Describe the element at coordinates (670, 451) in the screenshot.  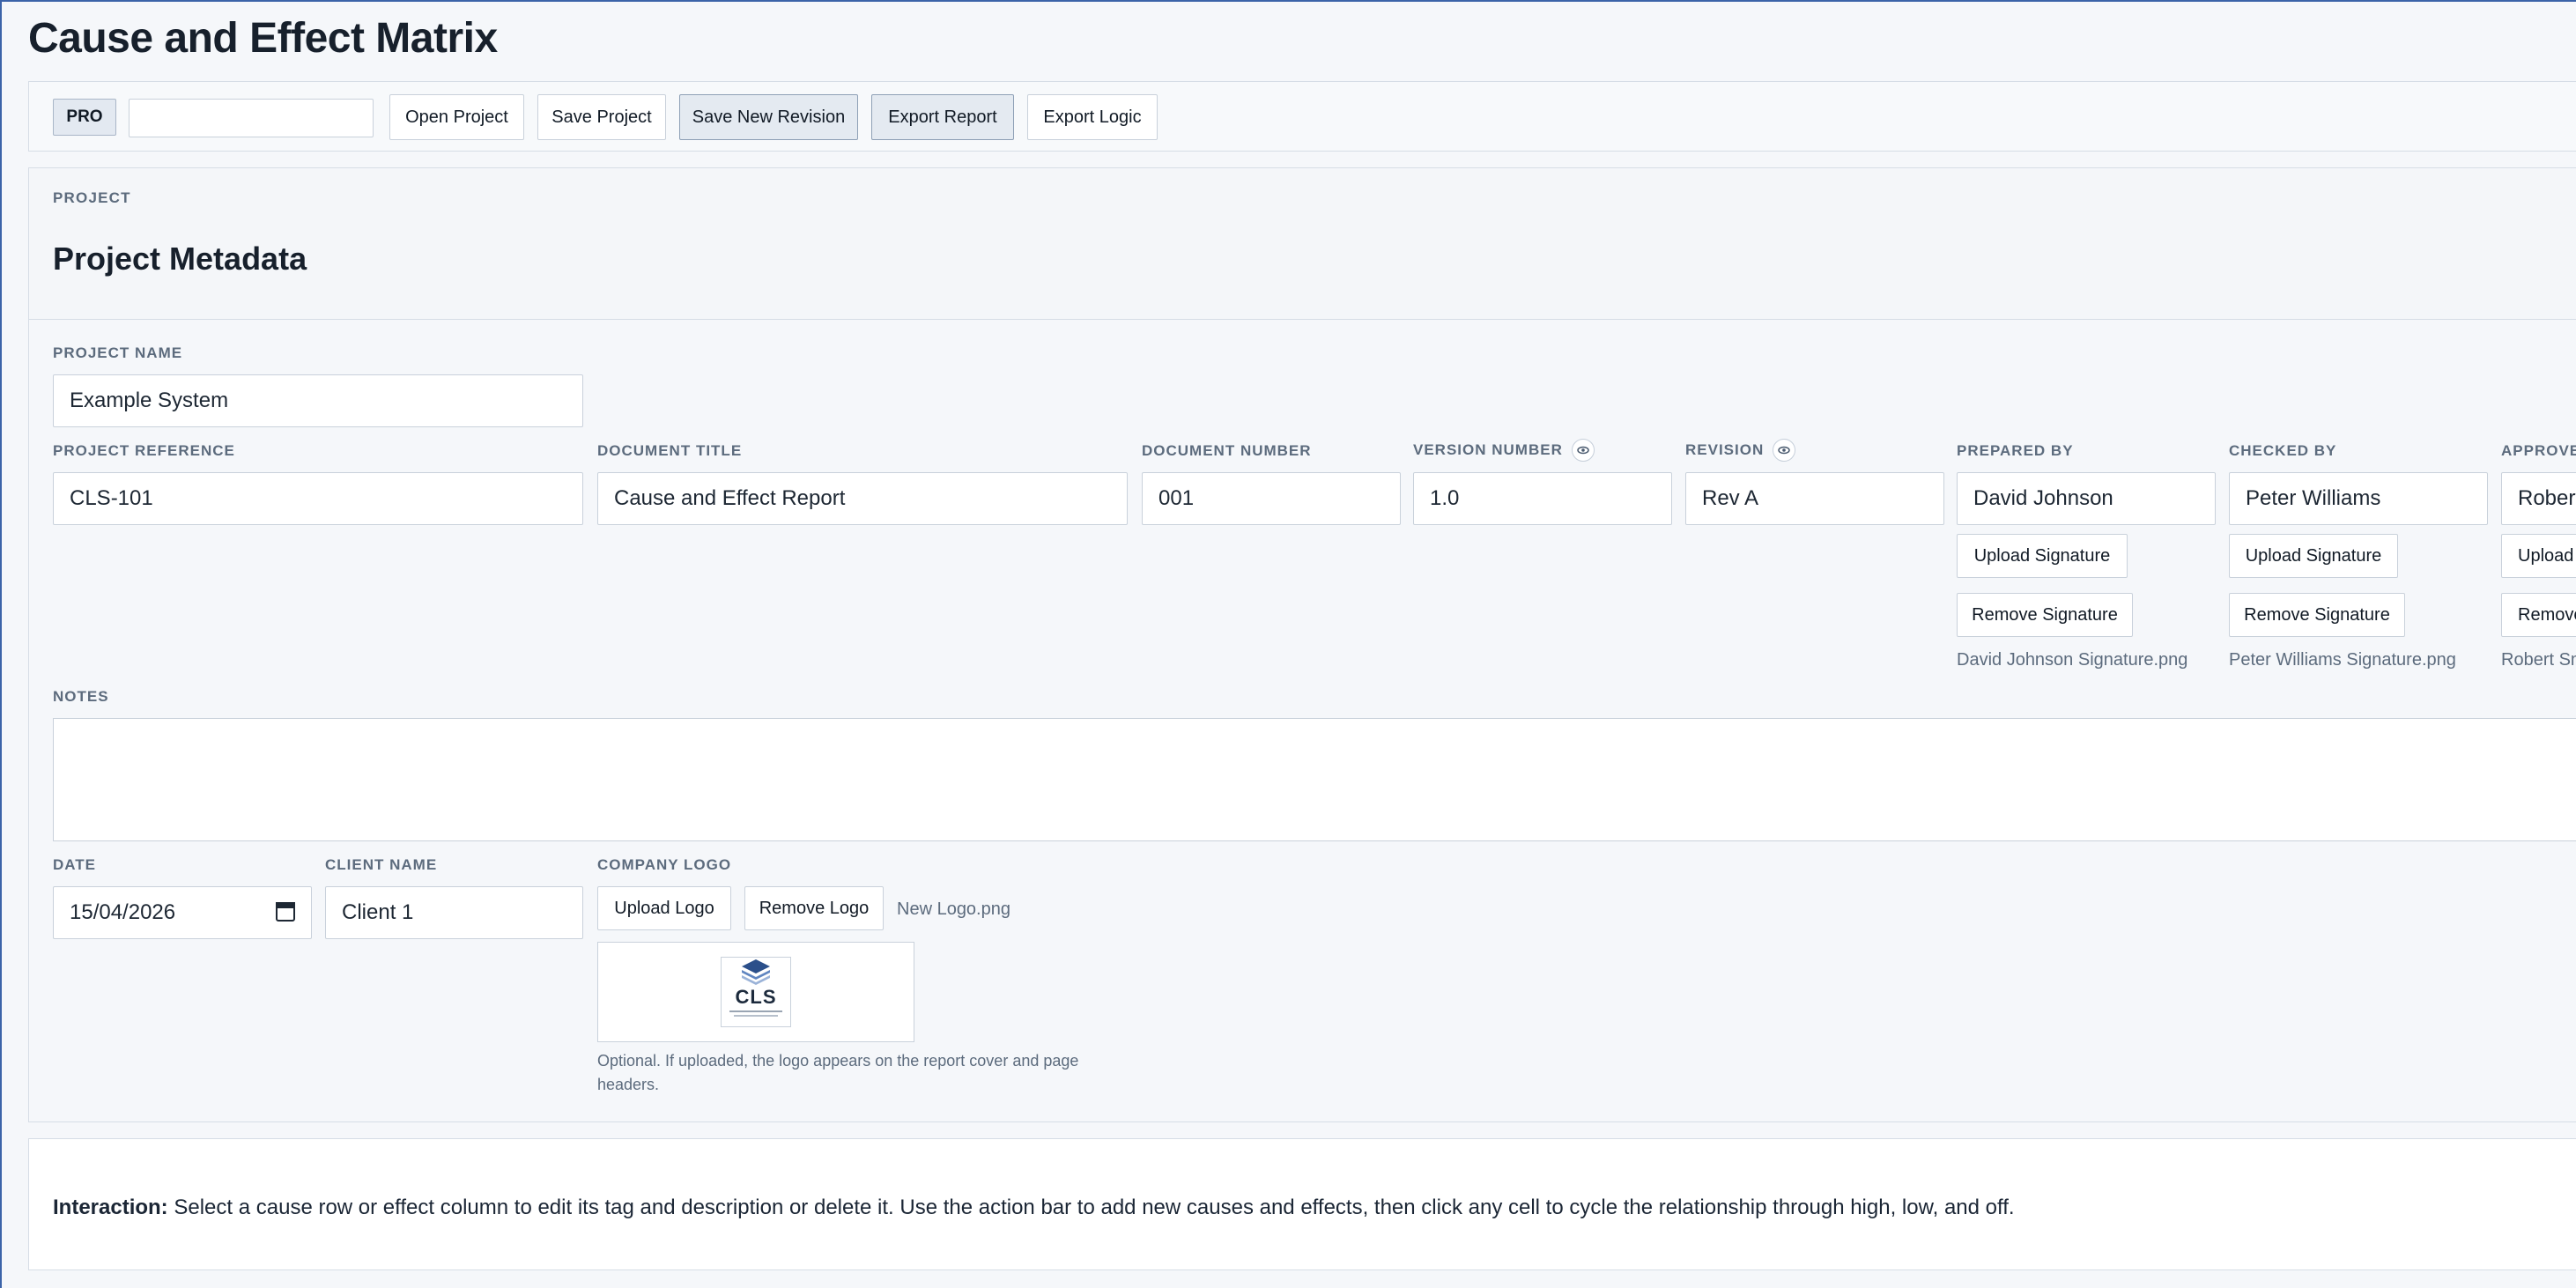
I see `document-title-label: DOCUMENT TITLE` at that location.